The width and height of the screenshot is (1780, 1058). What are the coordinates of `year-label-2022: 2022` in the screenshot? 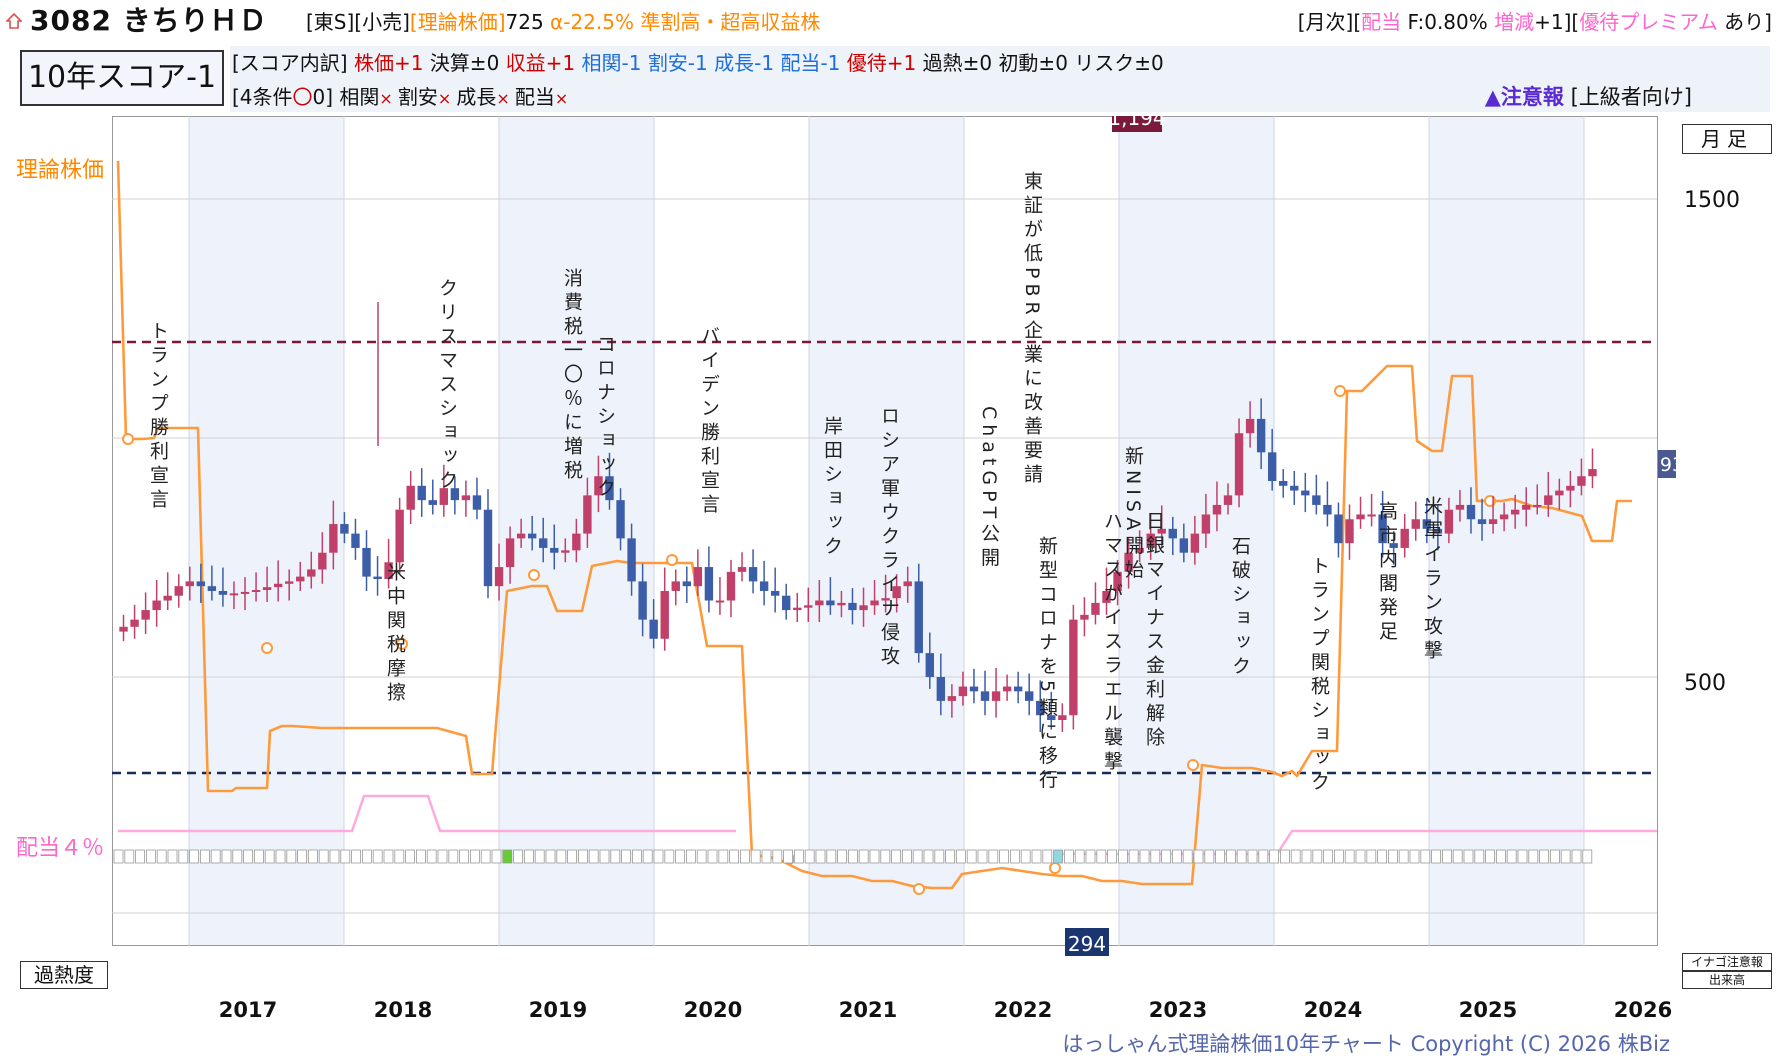 It's located at (1023, 1010).